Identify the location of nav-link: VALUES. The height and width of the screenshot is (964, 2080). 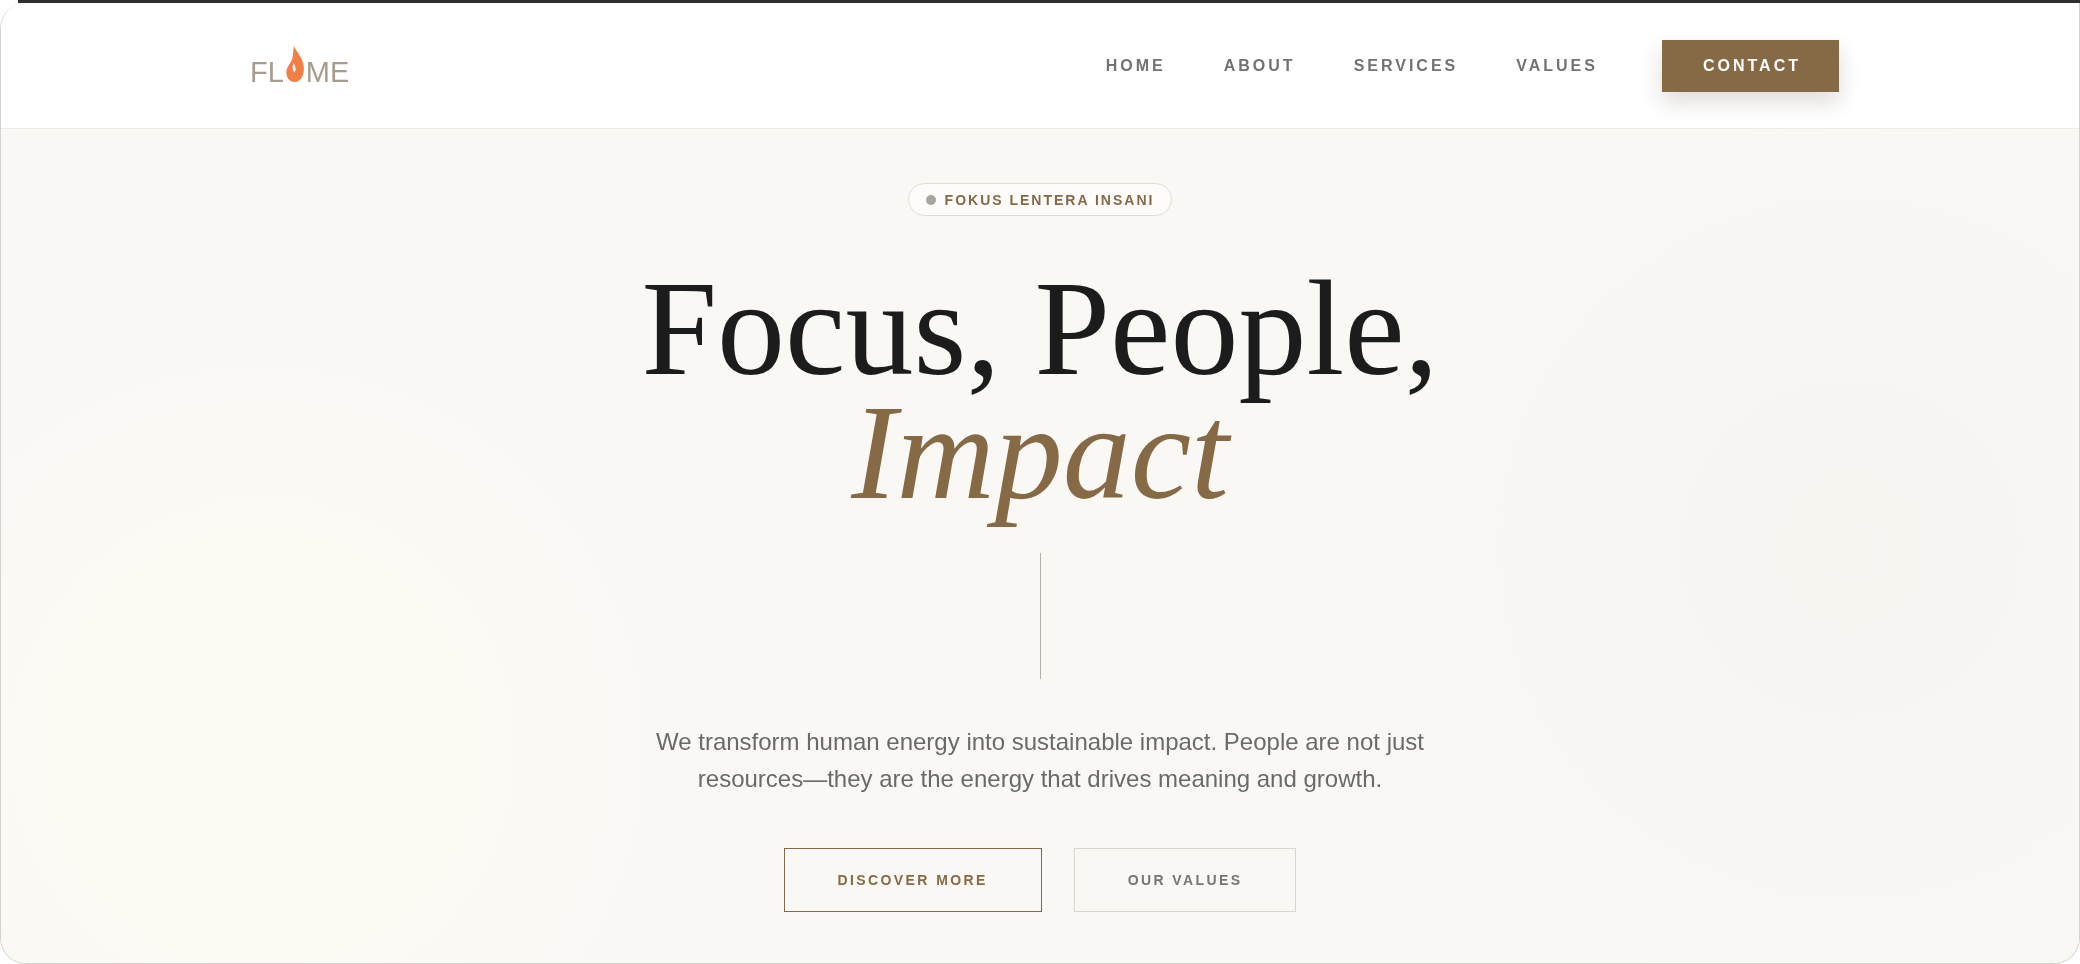
(1557, 65).